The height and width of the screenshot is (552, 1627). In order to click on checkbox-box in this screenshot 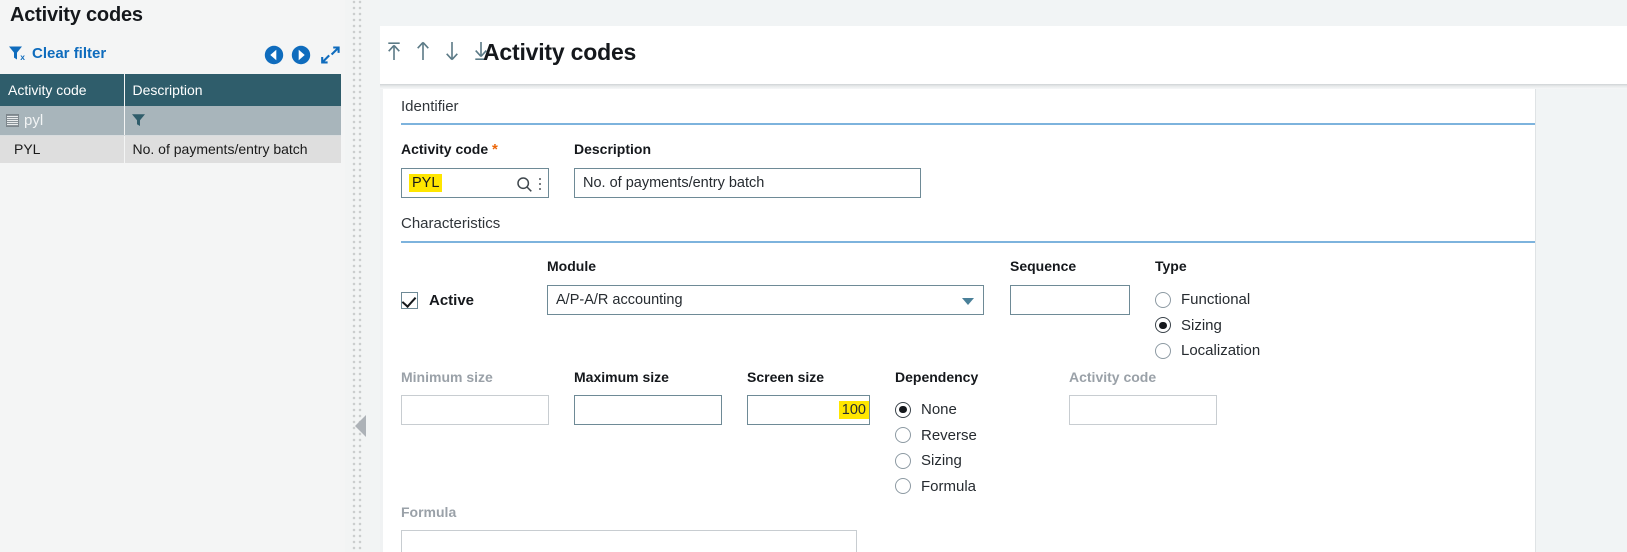, I will do `click(409, 300)`.